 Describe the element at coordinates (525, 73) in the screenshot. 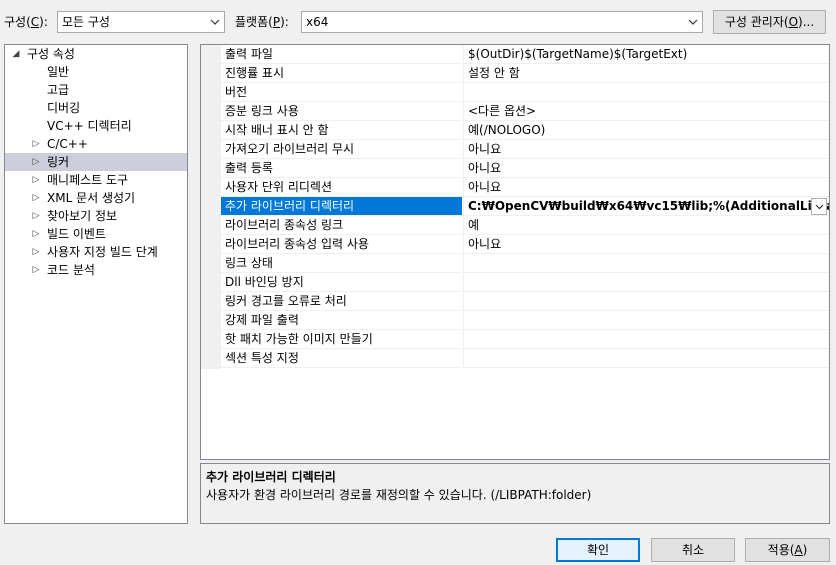

I see `property-row: 진행률 표시 설정 안 함` at that location.